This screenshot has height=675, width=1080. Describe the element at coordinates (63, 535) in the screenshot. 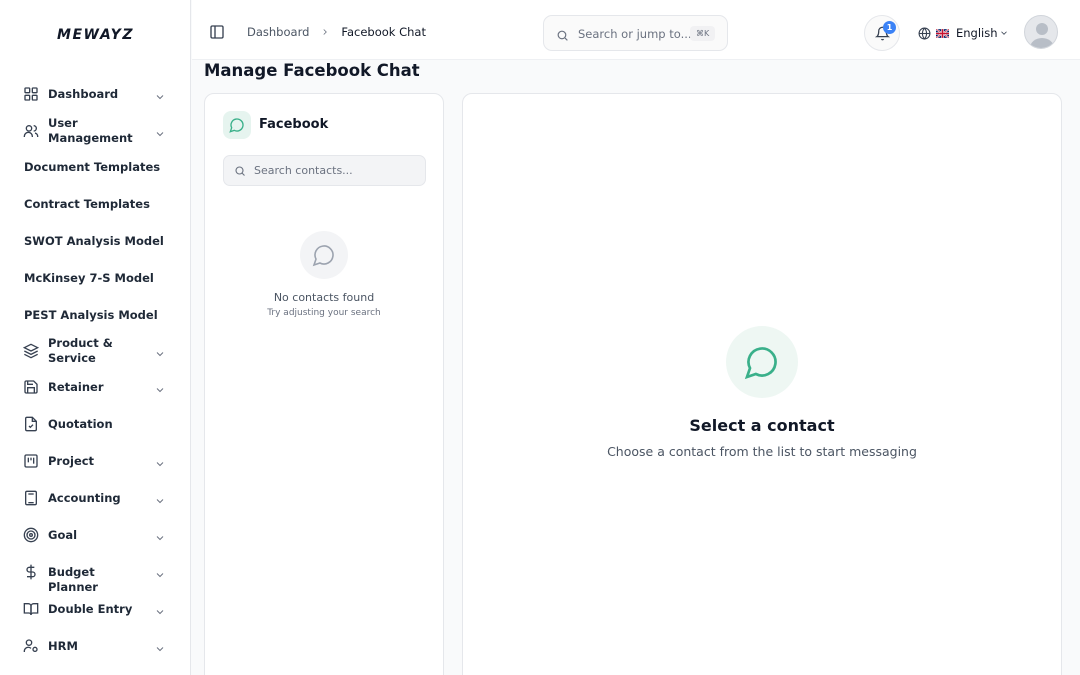

I see `sidebar-item-label: Goal` at that location.